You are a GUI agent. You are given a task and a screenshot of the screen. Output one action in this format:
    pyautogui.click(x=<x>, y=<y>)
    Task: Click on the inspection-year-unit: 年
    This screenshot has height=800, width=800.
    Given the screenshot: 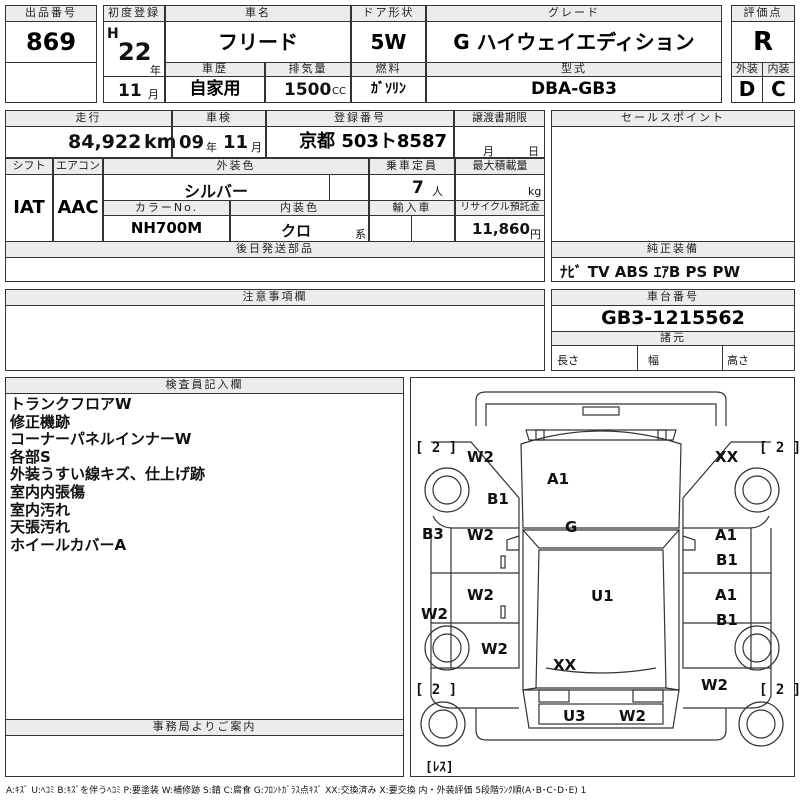 What is the action you would take?
    pyautogui.click(x=211, y=147)
    